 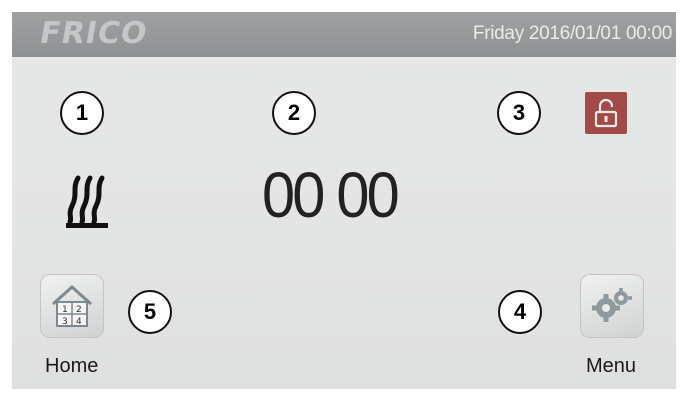 What do you see at coordinates (82, 113) in the screenshot?
I see `callout-1: 1` at bounding box center [82, 113].